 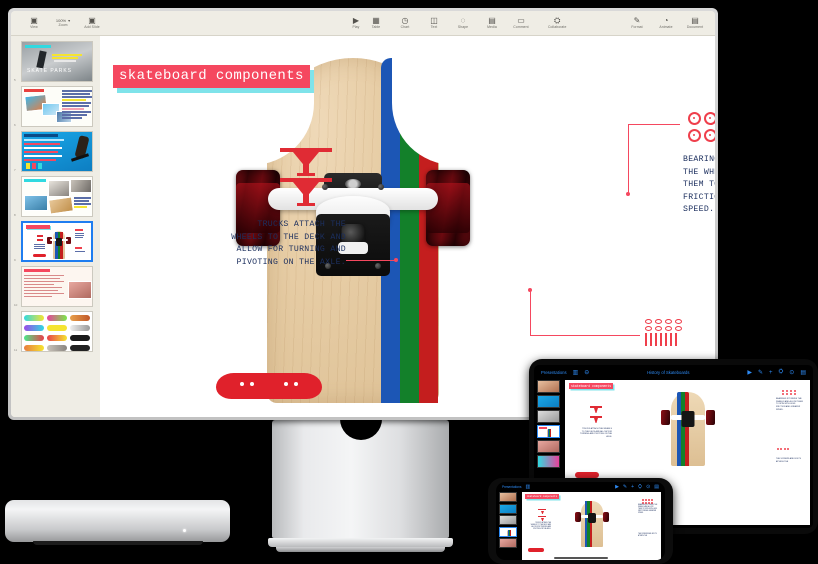 What do you see at coordinates (92, 20) in the screenshot?
I see `add-slide-icon: ▣` at bounding box center [92, 20].